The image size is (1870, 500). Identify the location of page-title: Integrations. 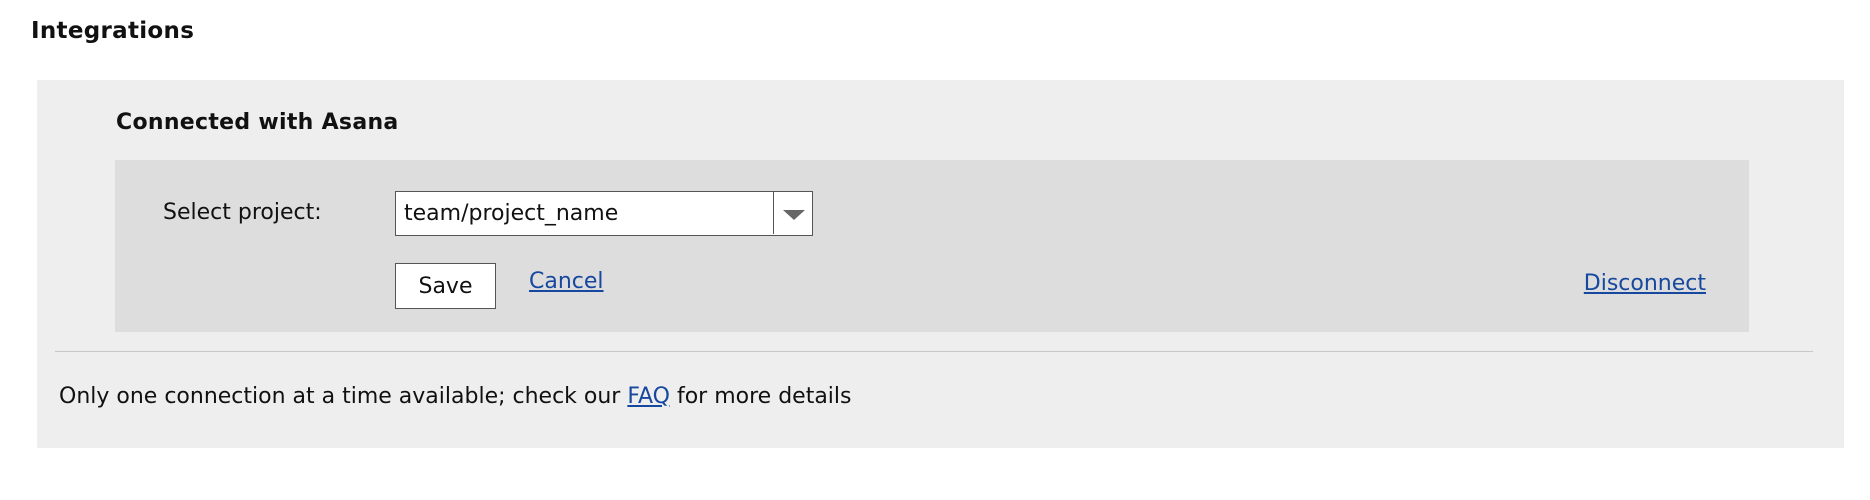
(113, 31).